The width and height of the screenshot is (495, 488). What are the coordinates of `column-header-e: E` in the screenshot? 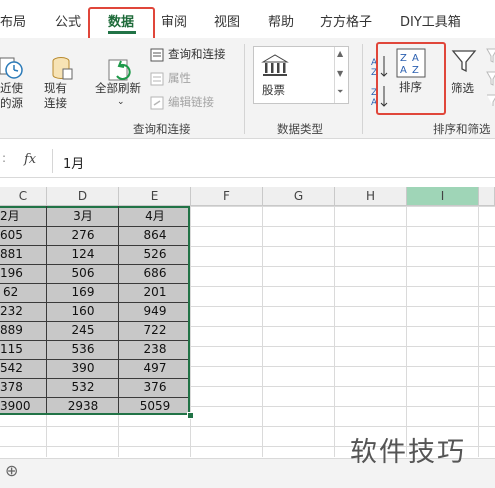 It's located at (155, 196).